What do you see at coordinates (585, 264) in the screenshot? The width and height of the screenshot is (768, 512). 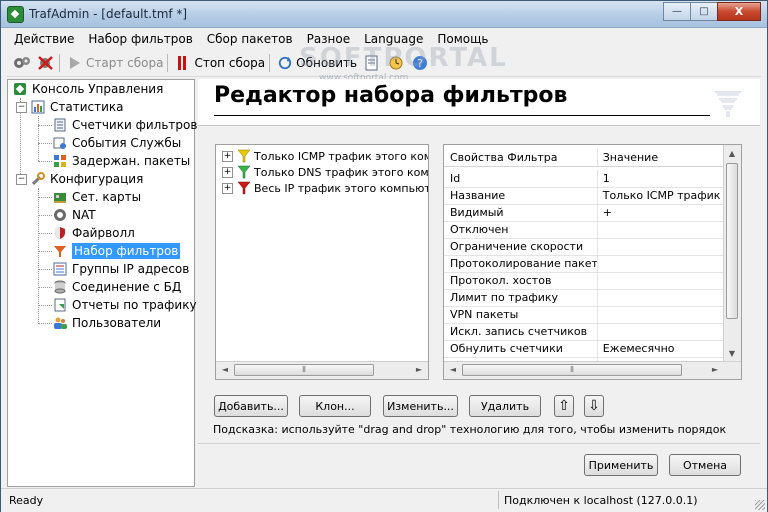 I see `property-row: Протоколирование пакетов` at bounding box center [585, 264].